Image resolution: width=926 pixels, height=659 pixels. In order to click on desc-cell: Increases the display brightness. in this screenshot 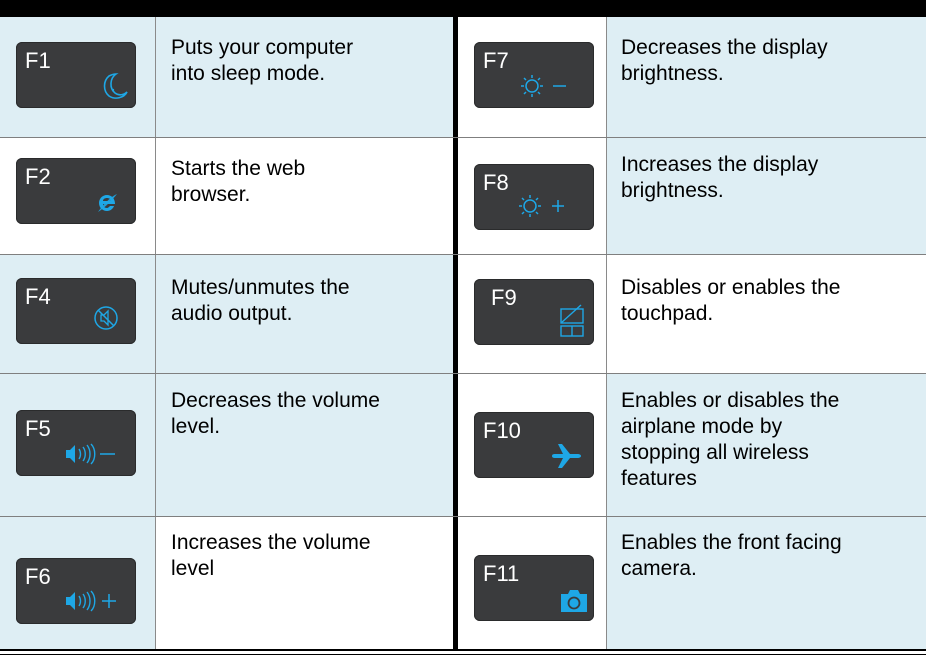, I will do `click(766, 196)`.